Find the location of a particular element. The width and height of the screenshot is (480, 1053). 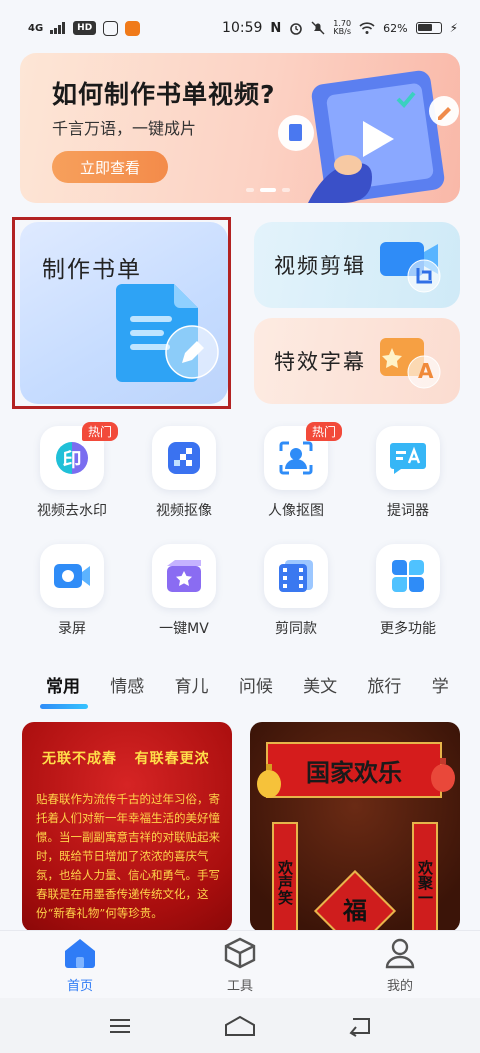

make-booklist-title: 制作书单 is located at coordinates (92, 270).